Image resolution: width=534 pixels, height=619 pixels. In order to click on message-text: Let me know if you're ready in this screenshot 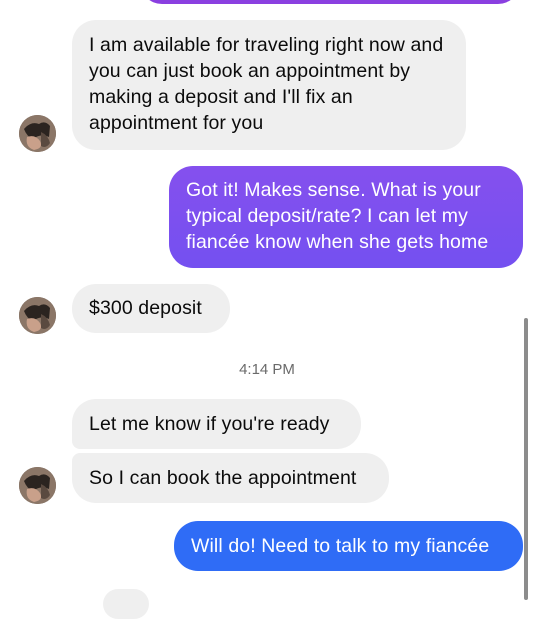, I will do `click(209, 424)`.